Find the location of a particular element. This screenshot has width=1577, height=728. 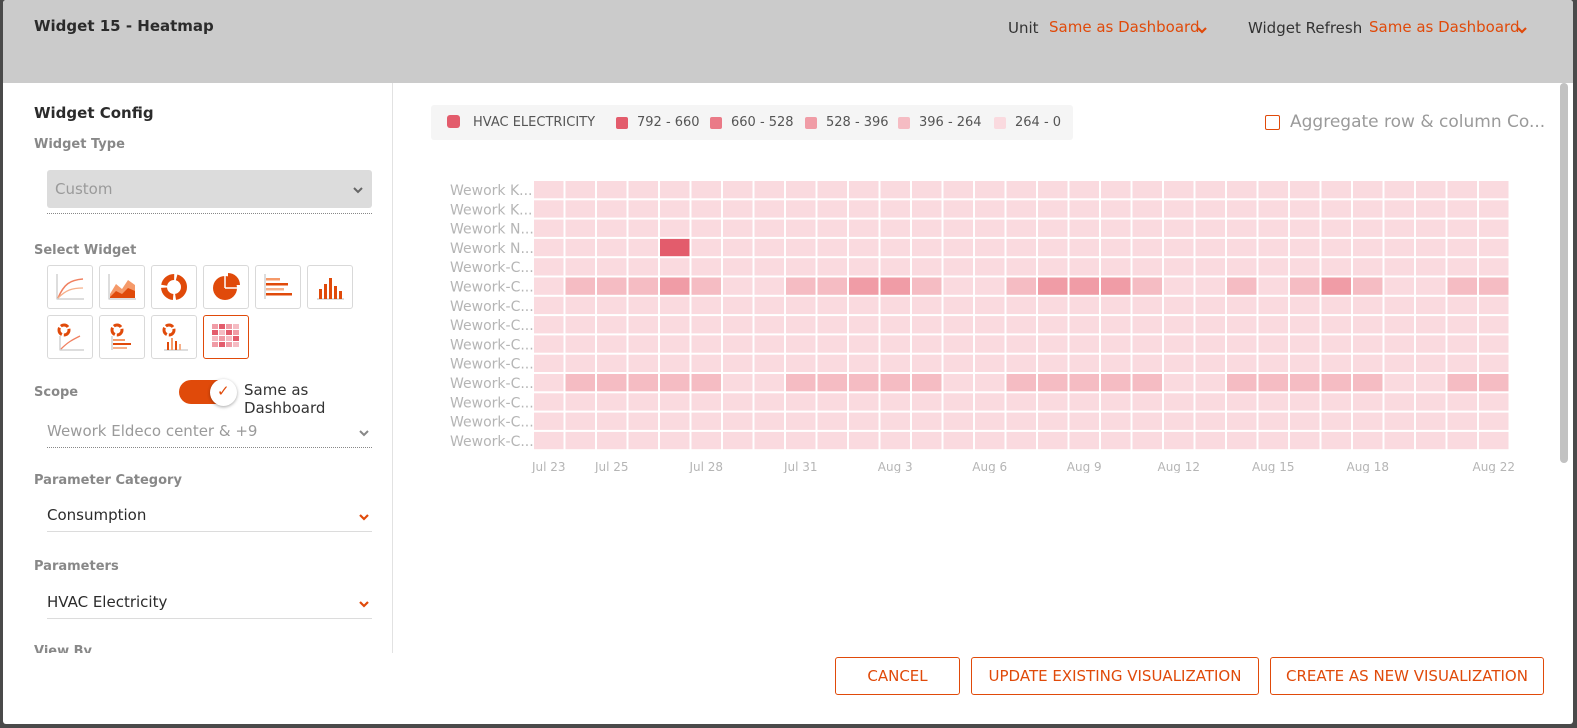

area-chart-icon is located at coordinates (122, 287).